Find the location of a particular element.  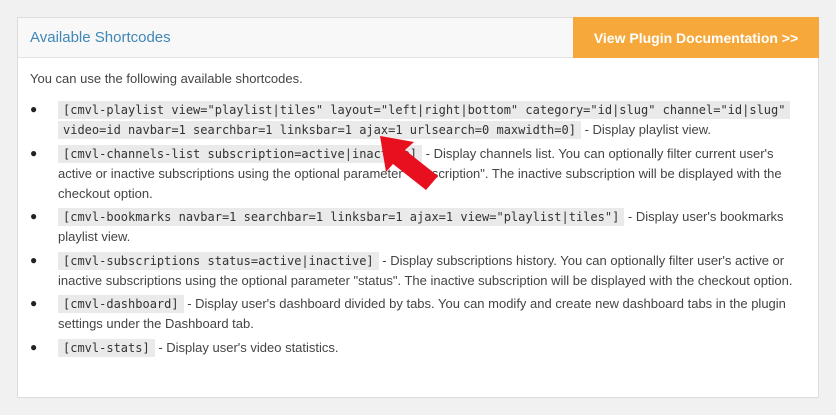

view-plugin-documentation-button: View Plugin Documentation >> is located at coordinates (696, 37).